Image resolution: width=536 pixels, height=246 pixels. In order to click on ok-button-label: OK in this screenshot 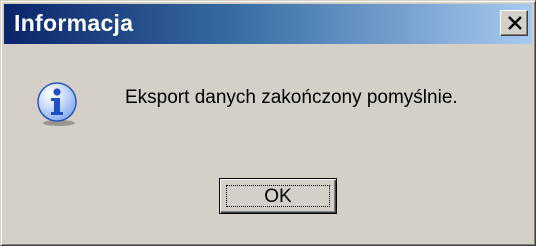, I will do `click(278, 196)`.